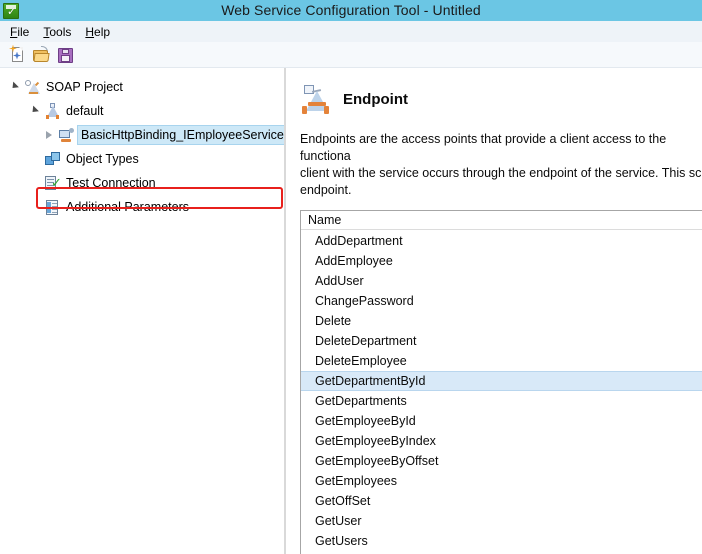  Describe the element at coordinates (354, 261) in the screenshot. I see `operation-name: AddEmployee` at that location.